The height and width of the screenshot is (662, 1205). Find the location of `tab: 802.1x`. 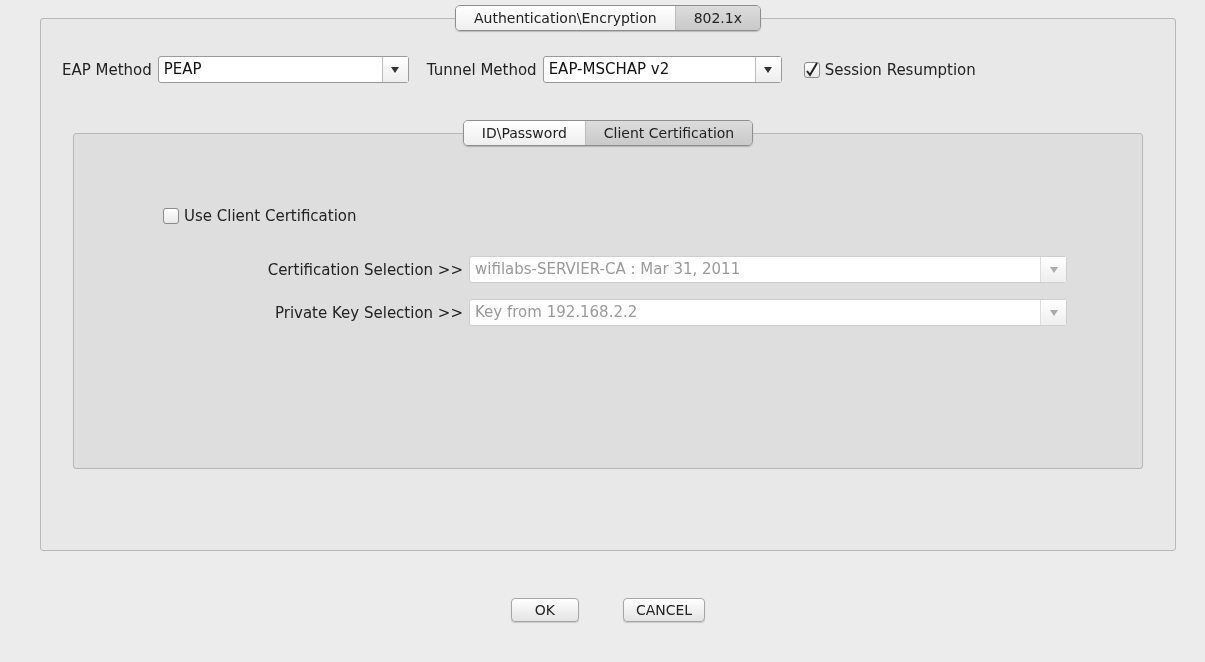

tab: 802.1x is located at coordinates (717, 18).